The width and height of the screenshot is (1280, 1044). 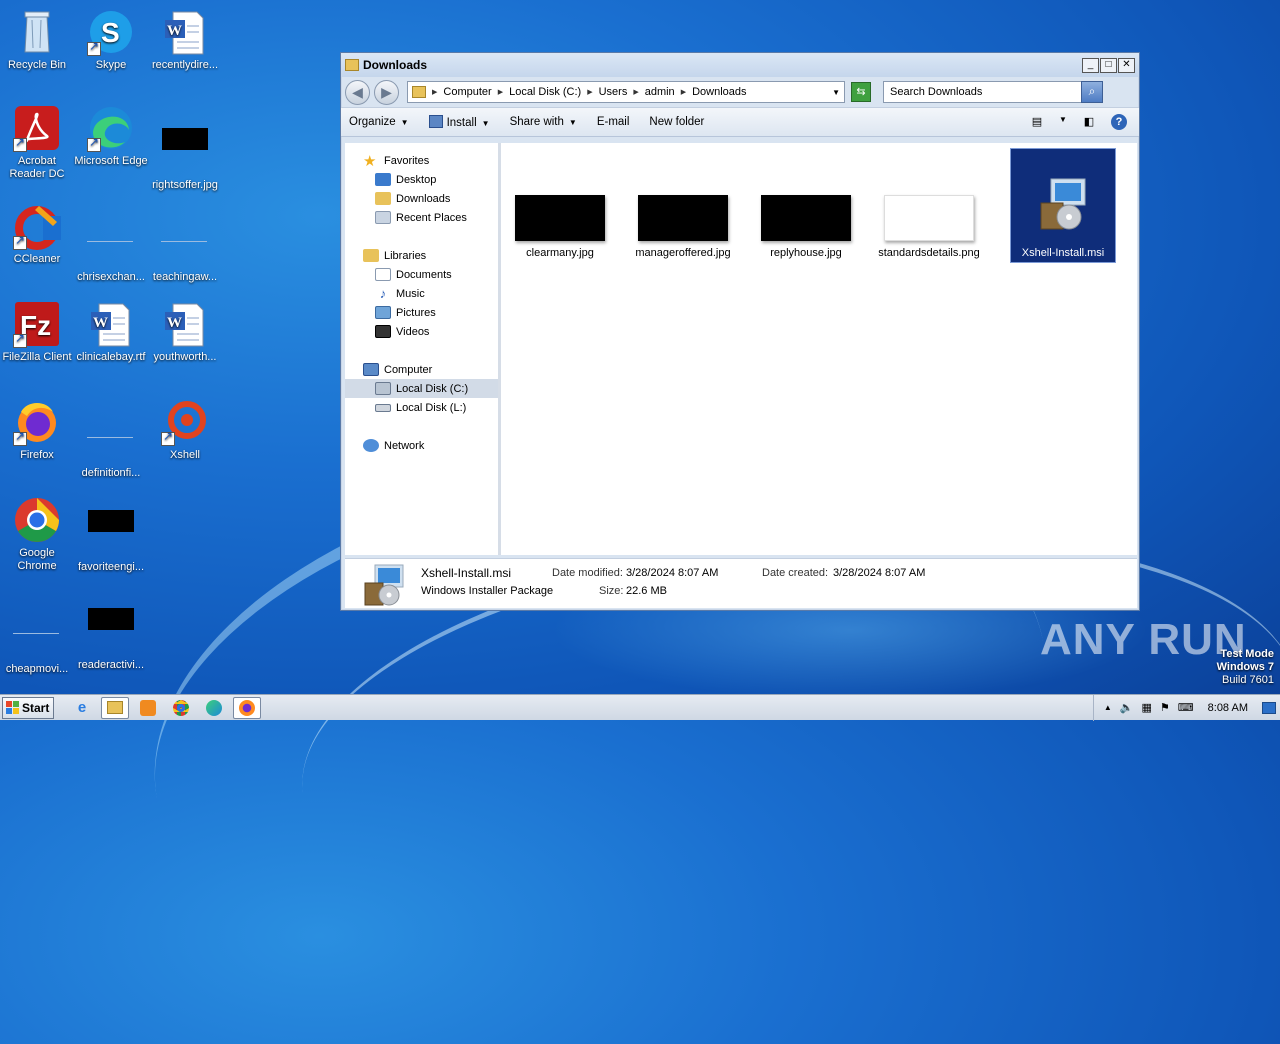 I want to click on desktop-icon-skype: S Skype, so click(x=111, y=40).